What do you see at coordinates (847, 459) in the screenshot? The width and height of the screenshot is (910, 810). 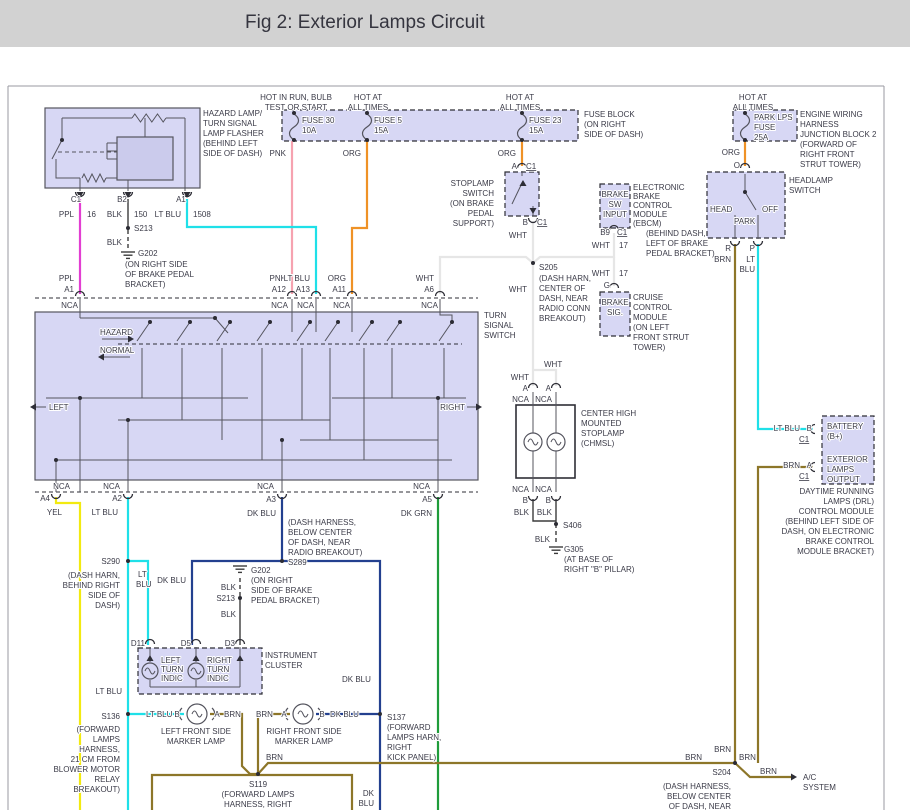 I see `diagram-label: EXTERIOR` at bounding box center [847, 459].